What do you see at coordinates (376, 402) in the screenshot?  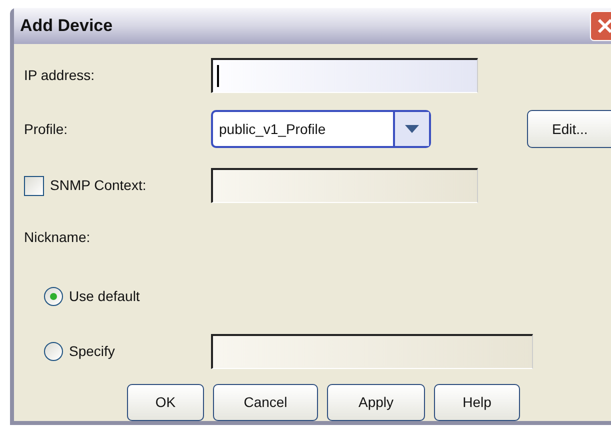 I see `dialog-button: Apply` at bounding box center [376, 402].